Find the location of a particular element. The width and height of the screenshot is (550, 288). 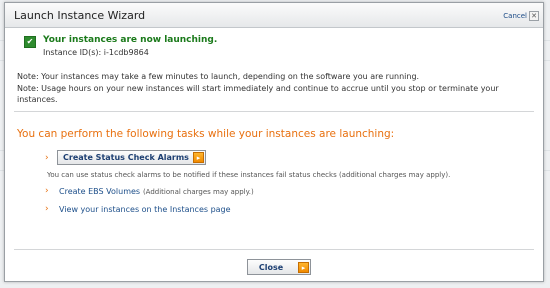

status-message: Your instances are now launching. is located at coordinates (130, 40).